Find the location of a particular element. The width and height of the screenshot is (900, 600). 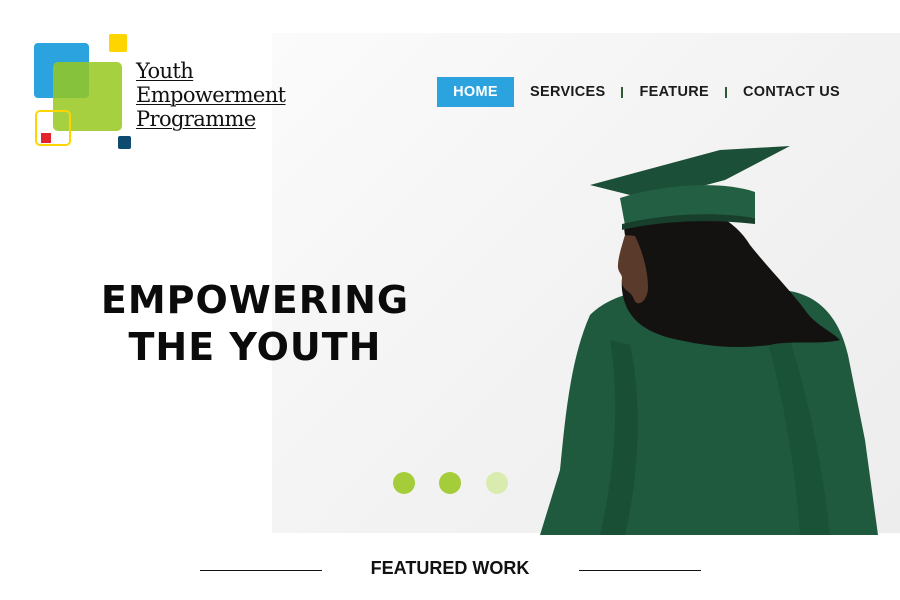

nav-feature: FEATURE is located at coordinates (674, 92).